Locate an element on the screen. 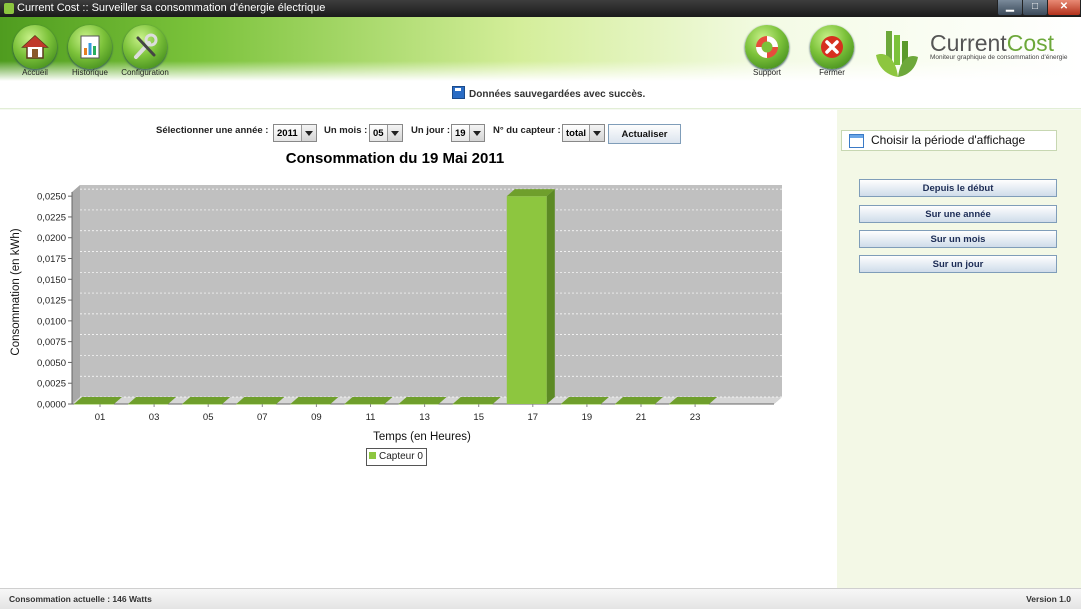  one-day-button: Sur un jour is located at coordinates (958, 264).